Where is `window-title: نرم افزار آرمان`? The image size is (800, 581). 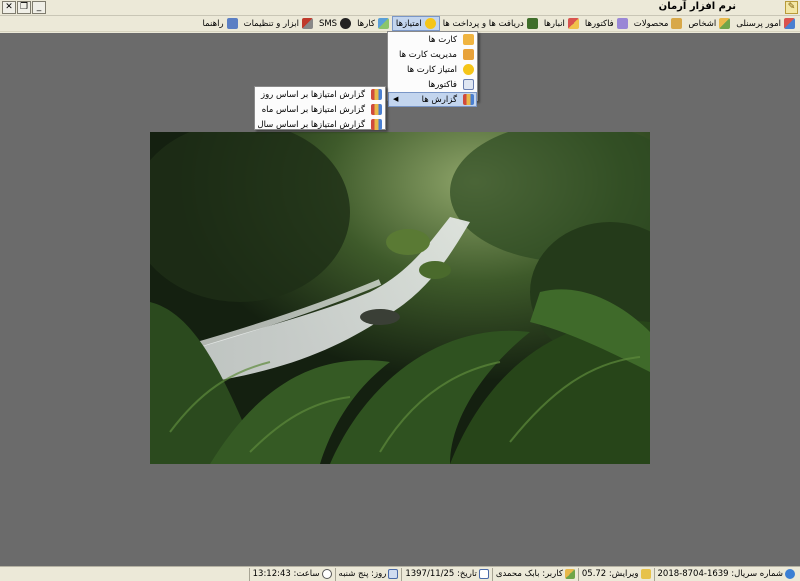 window-title: نرم افزار آرمان is located at coordinates (697, 6).